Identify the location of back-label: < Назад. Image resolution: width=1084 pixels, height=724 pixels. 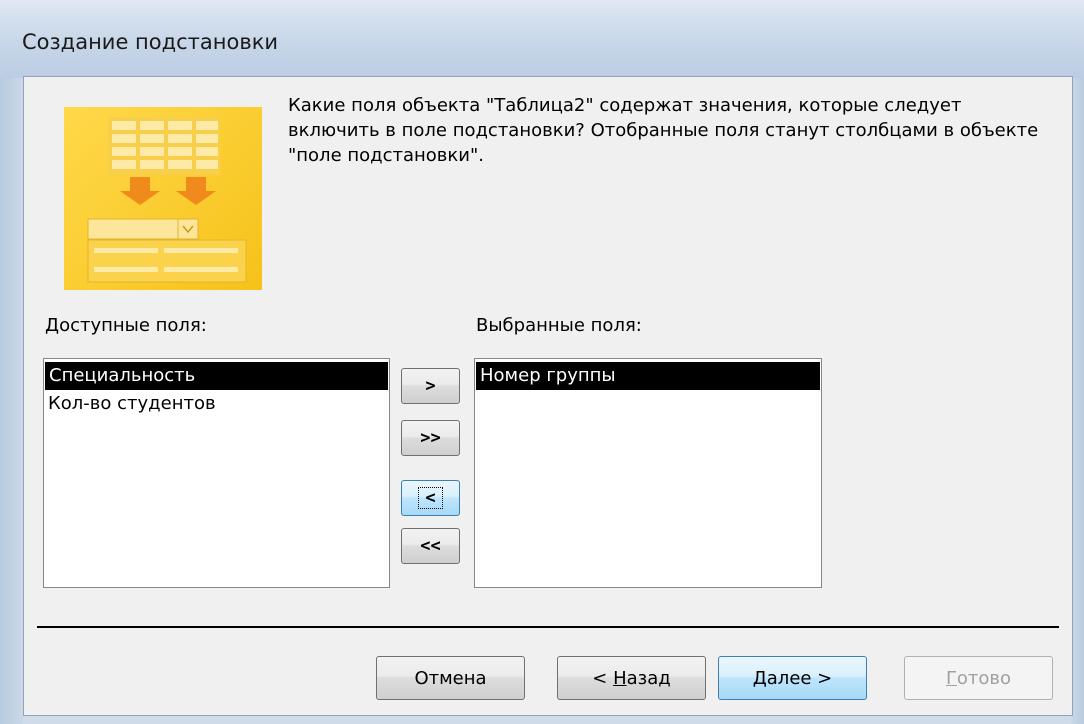
(631, 678).